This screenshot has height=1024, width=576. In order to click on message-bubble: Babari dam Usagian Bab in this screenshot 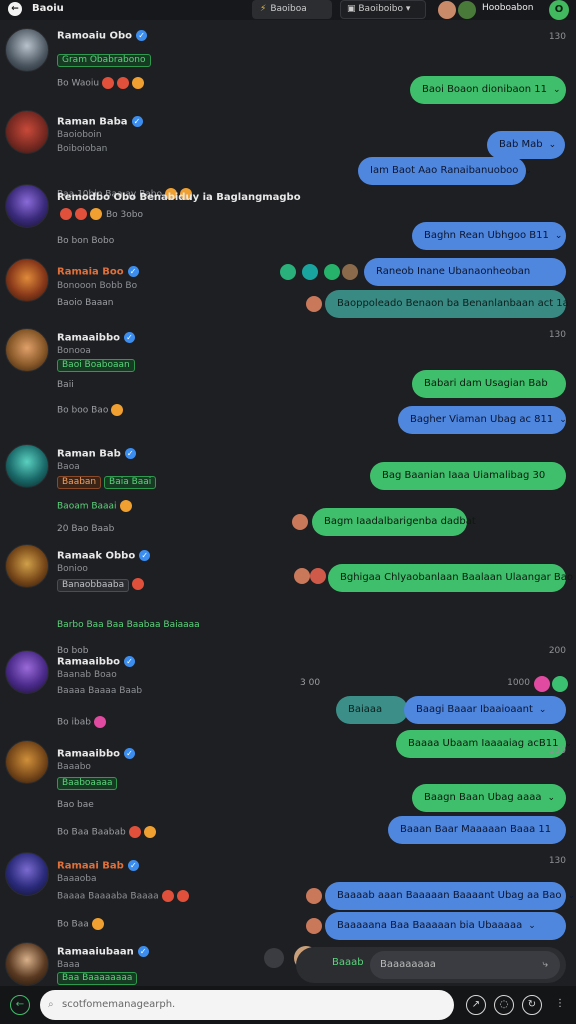, I will do `click(489, 384)`.